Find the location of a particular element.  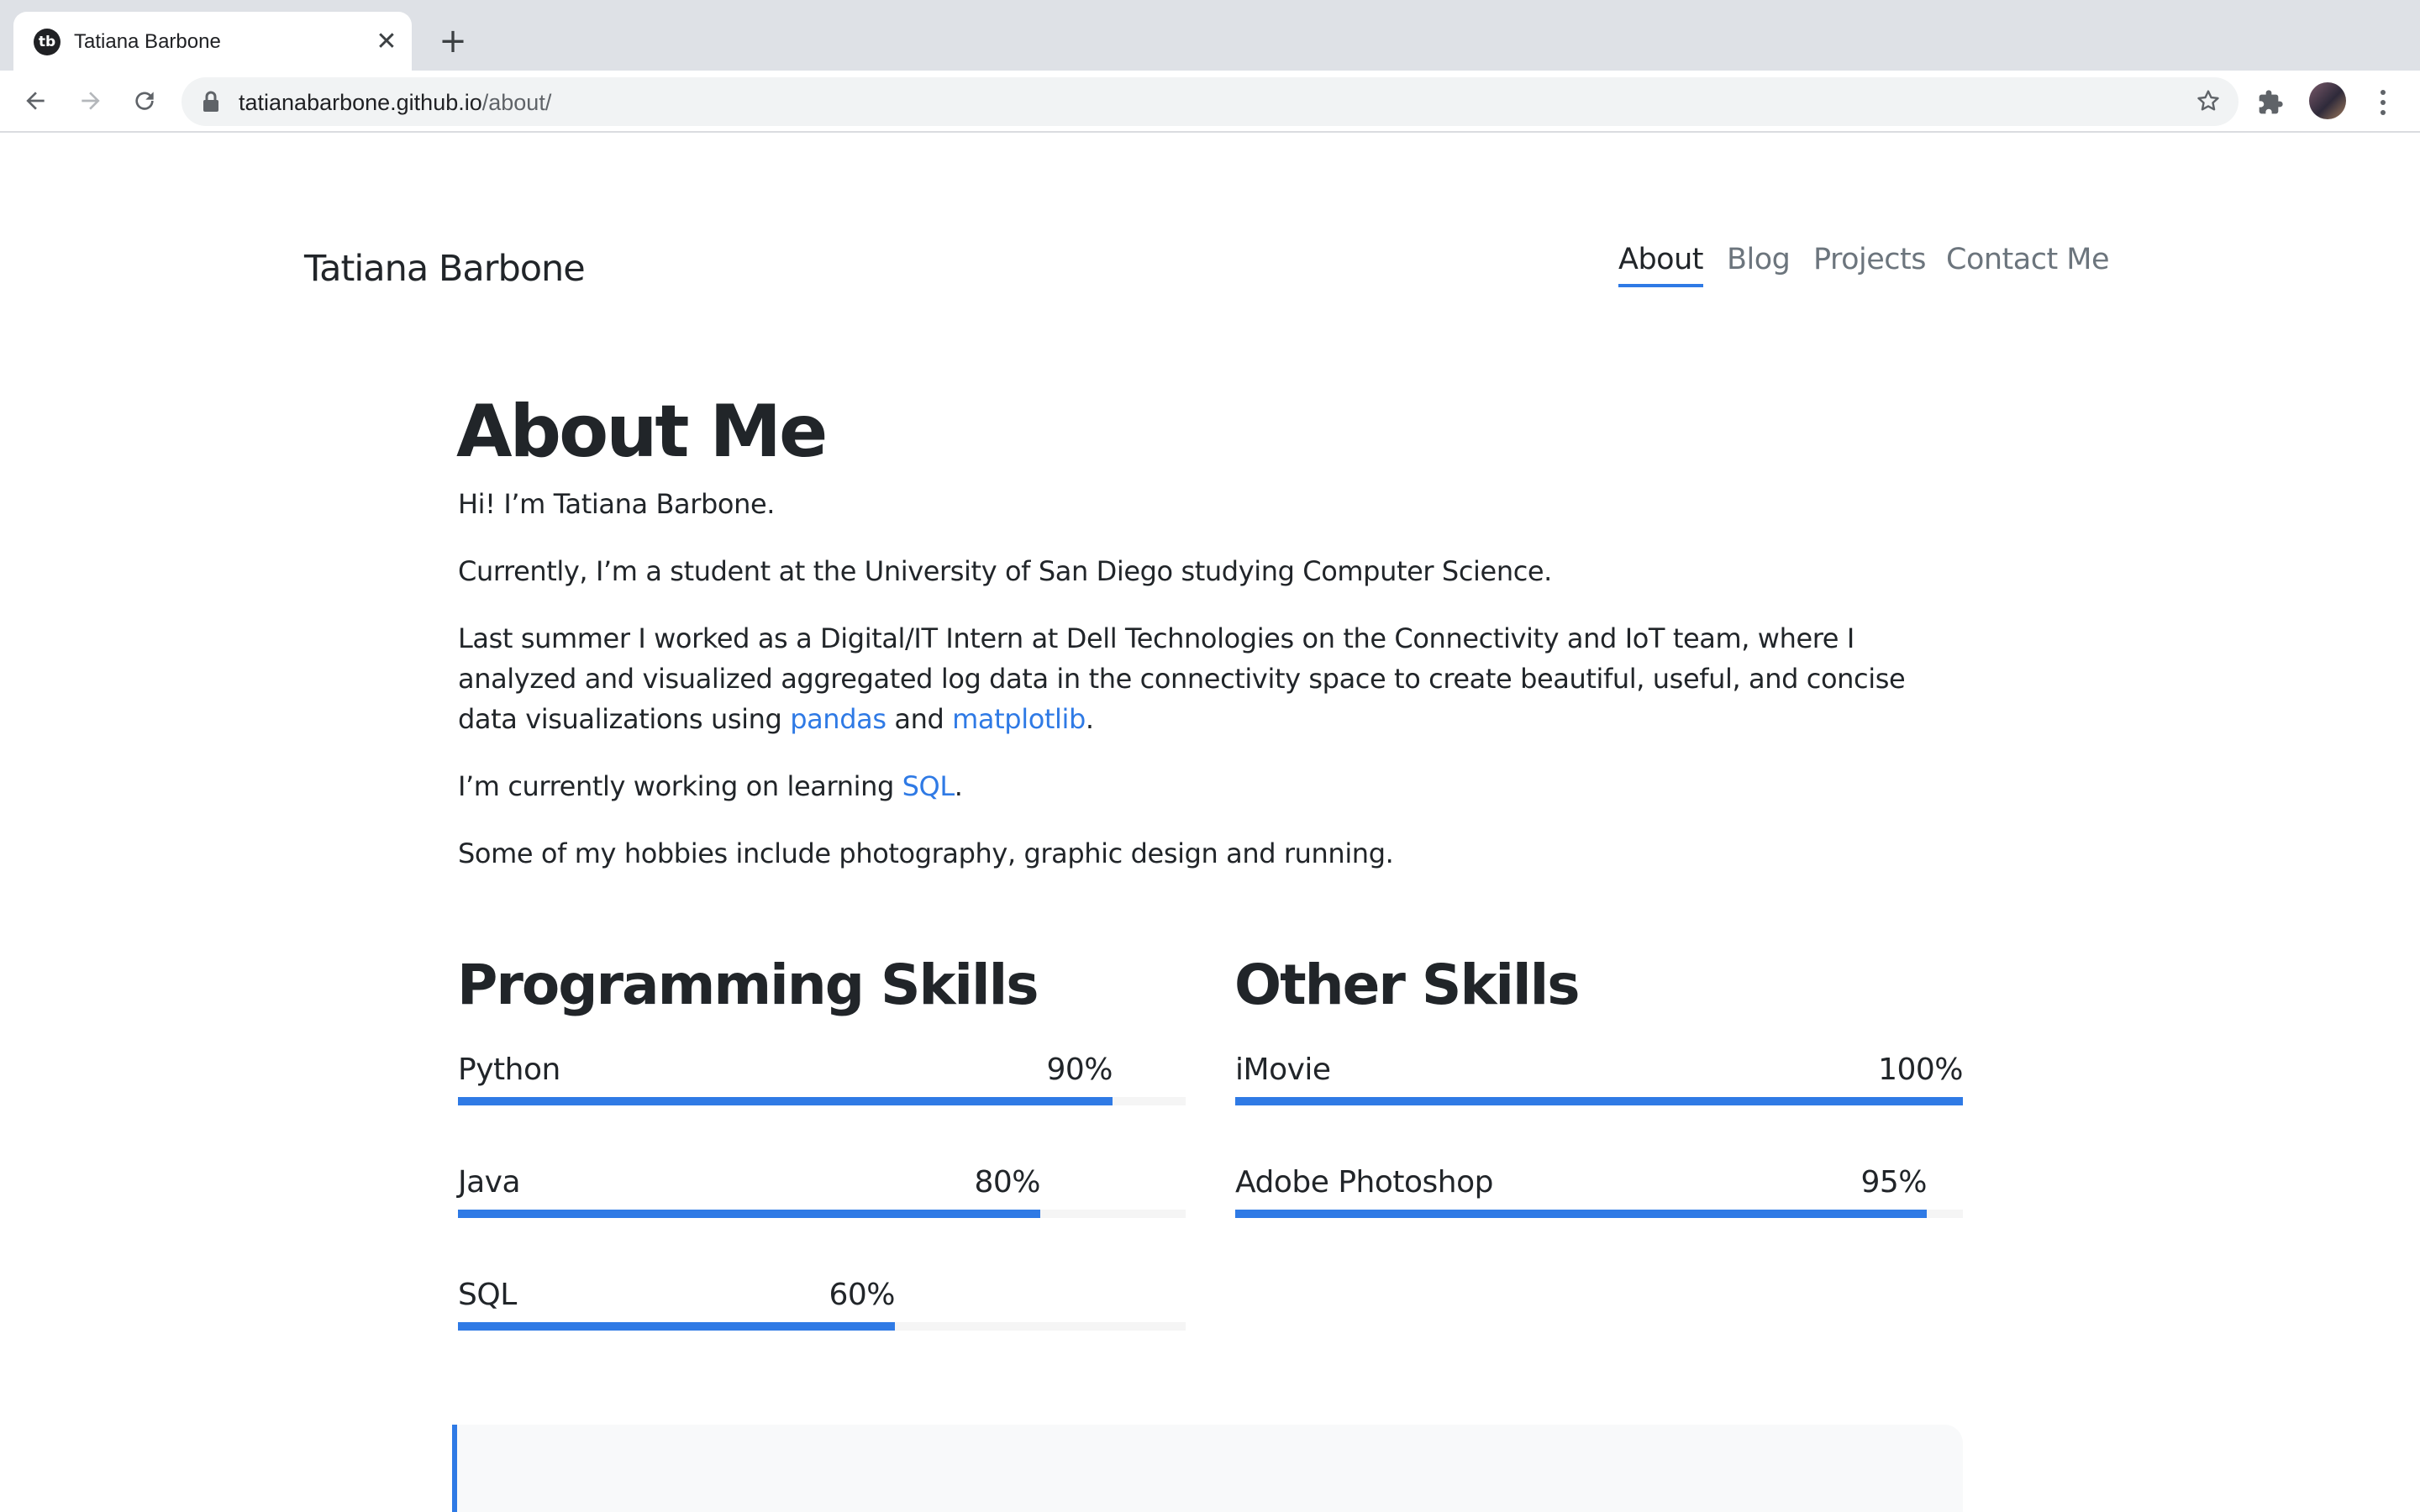

learning-text: I’m currently working on learning is located at coordinates (680, 786).